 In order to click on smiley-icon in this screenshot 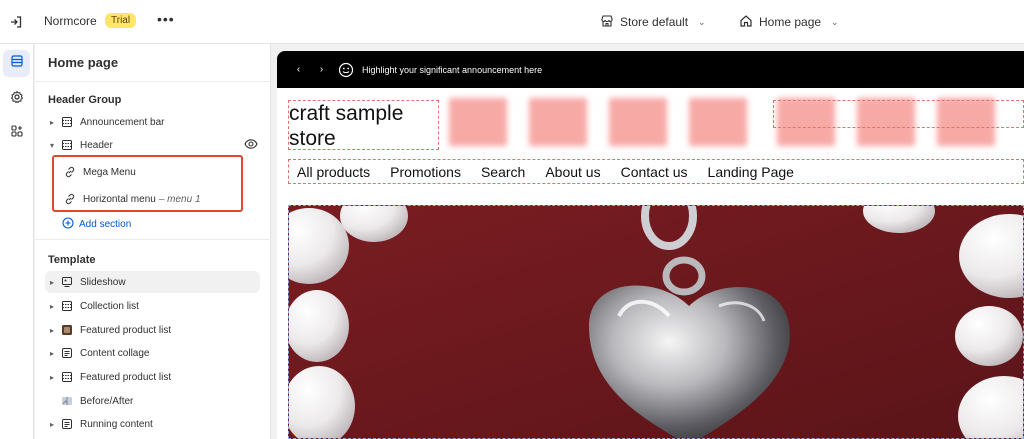, I will do `click(346, 70)`.